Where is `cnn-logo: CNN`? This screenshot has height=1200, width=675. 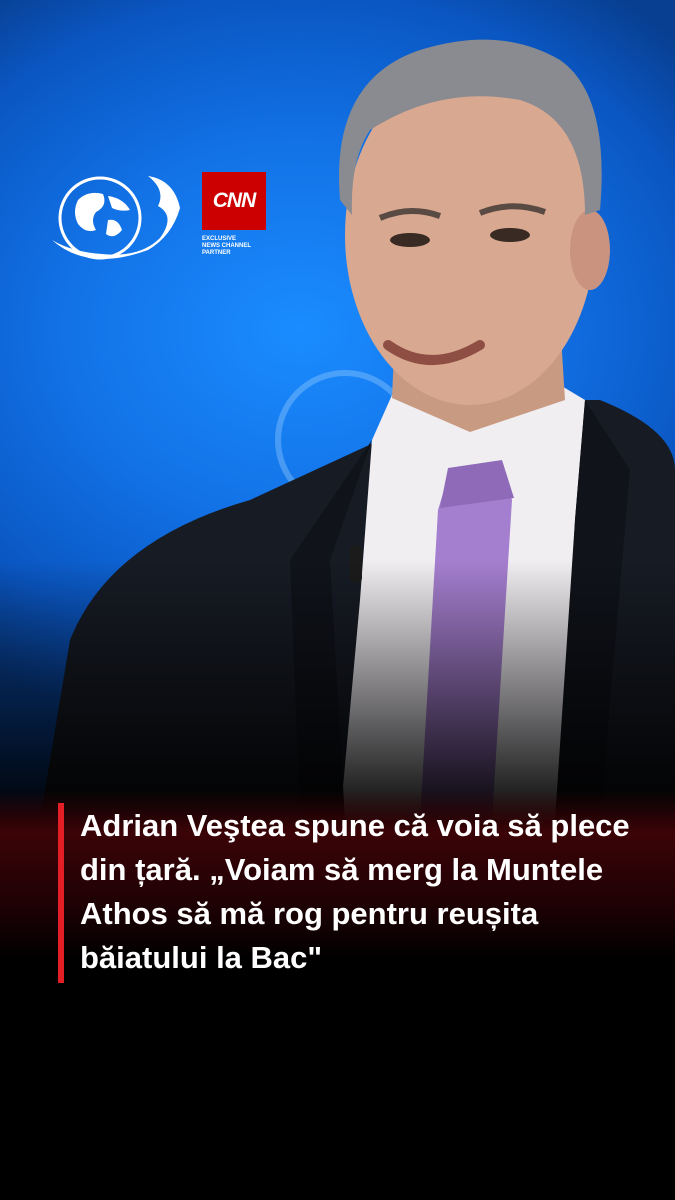 cnn-logo: CNN is located at coordinates (234, 201).